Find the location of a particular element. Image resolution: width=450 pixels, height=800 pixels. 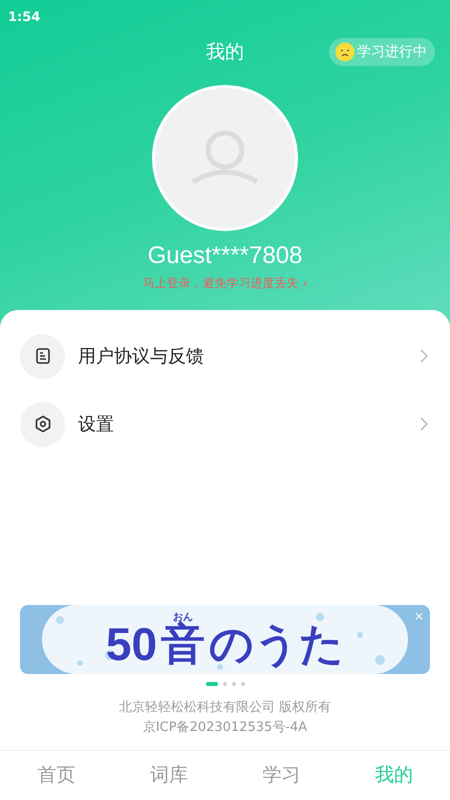

document-icon is located at coordinates (43, 356).